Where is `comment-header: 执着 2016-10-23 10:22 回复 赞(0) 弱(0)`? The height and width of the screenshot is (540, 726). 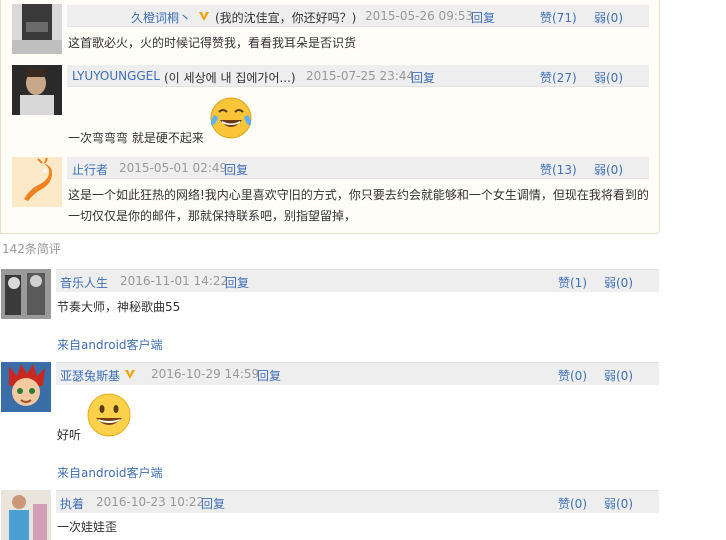 comment-header: 执着 2016-10-23 10:22 回复 赞(0) 弱(0) is located at coordinates (357, 501).